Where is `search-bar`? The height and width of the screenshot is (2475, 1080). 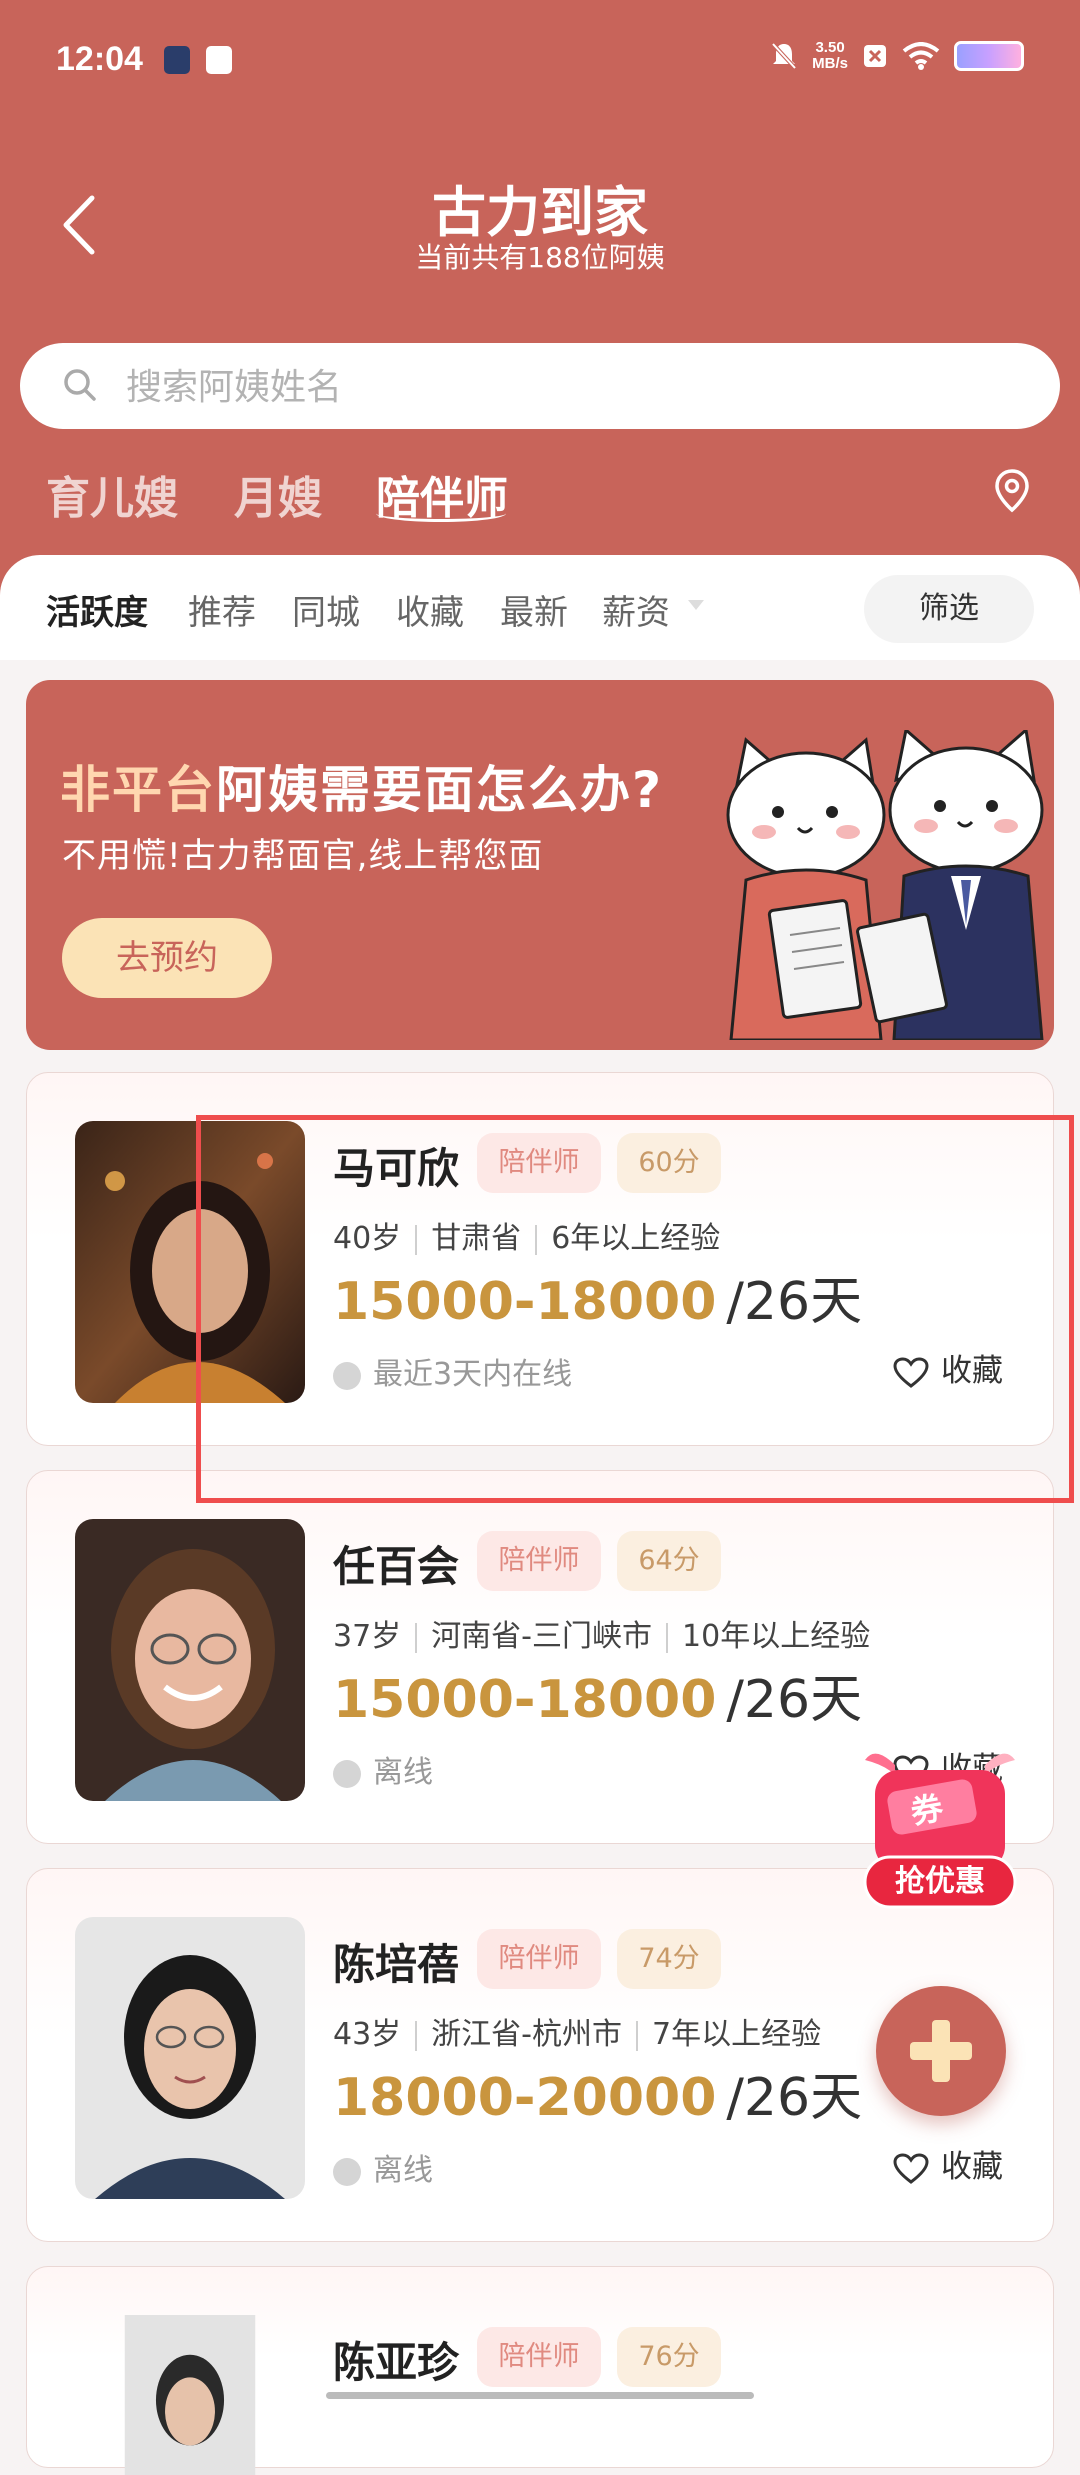 search-bar is located at coordinates (540, 386).